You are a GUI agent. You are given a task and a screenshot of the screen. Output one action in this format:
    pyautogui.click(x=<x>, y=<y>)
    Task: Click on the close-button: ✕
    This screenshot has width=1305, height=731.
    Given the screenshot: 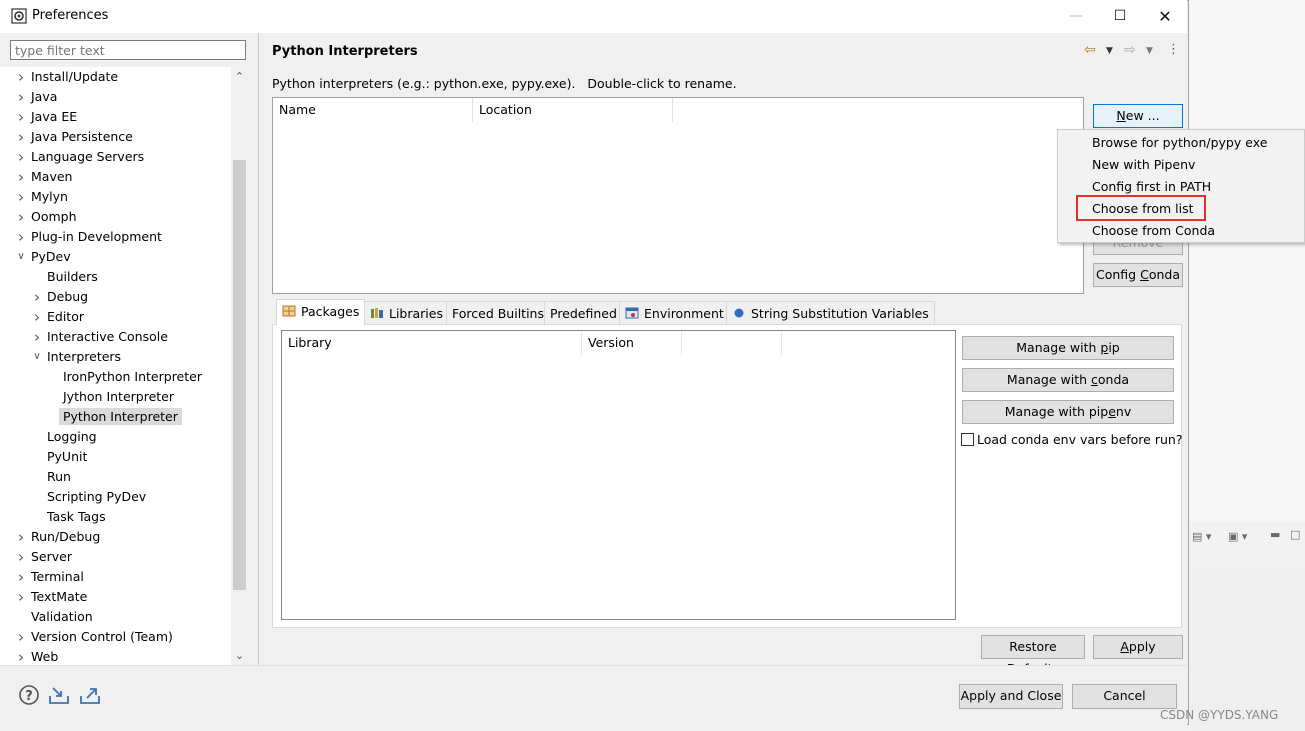 What is the action you would take?
    pyautogui.click(x=1165, y=16)
    